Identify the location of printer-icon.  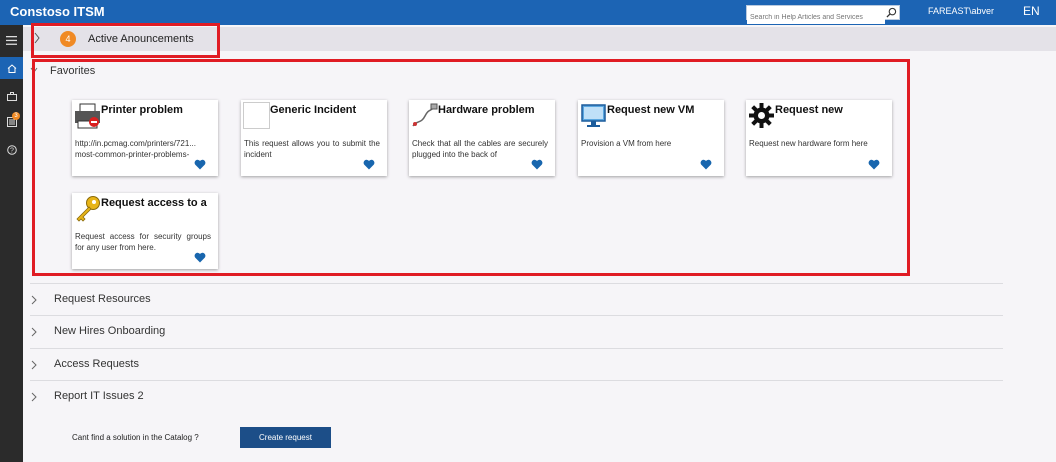
(87, 116).